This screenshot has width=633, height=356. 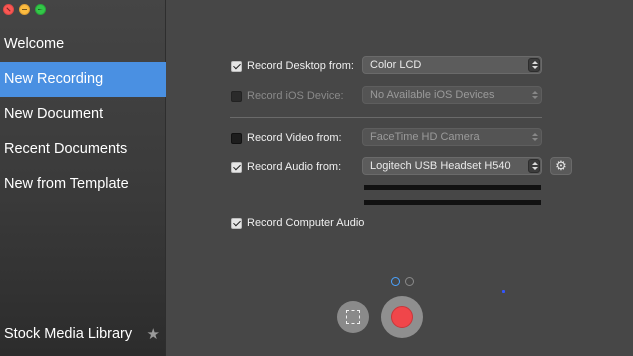 What do you see at coordinates (432, 95) in the screenshot?
I see `ios-device-value: No Available iOS Devices` at bounding box center [432, 95].